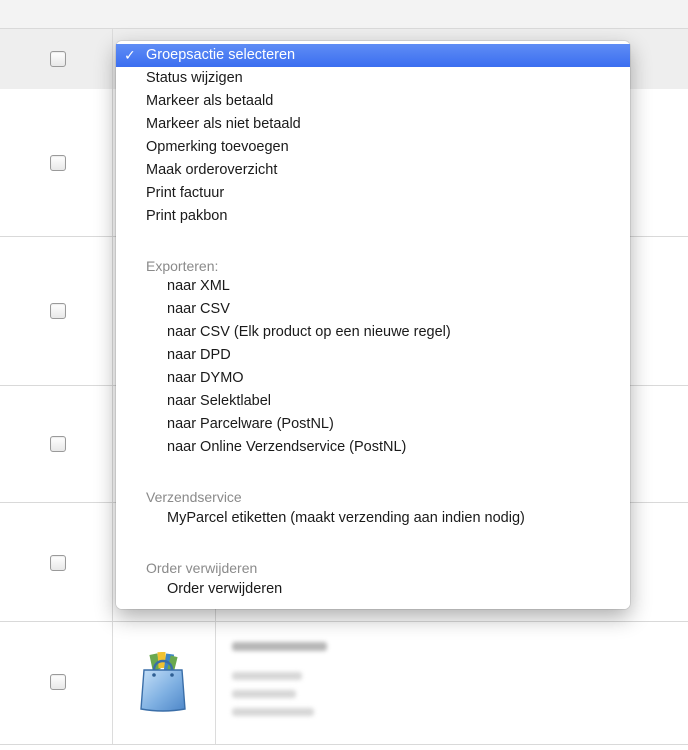 The width and height of the screenshot is (688, 750). What do you see at coordinates (267, 676) in the screenshot?
I see `customer-email-redacted` at bounding box center [267, 676].